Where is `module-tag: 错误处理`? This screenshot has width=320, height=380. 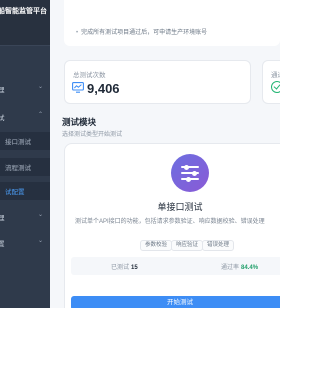
module-tag: 错误处理 is located at coordinates (218, 245).